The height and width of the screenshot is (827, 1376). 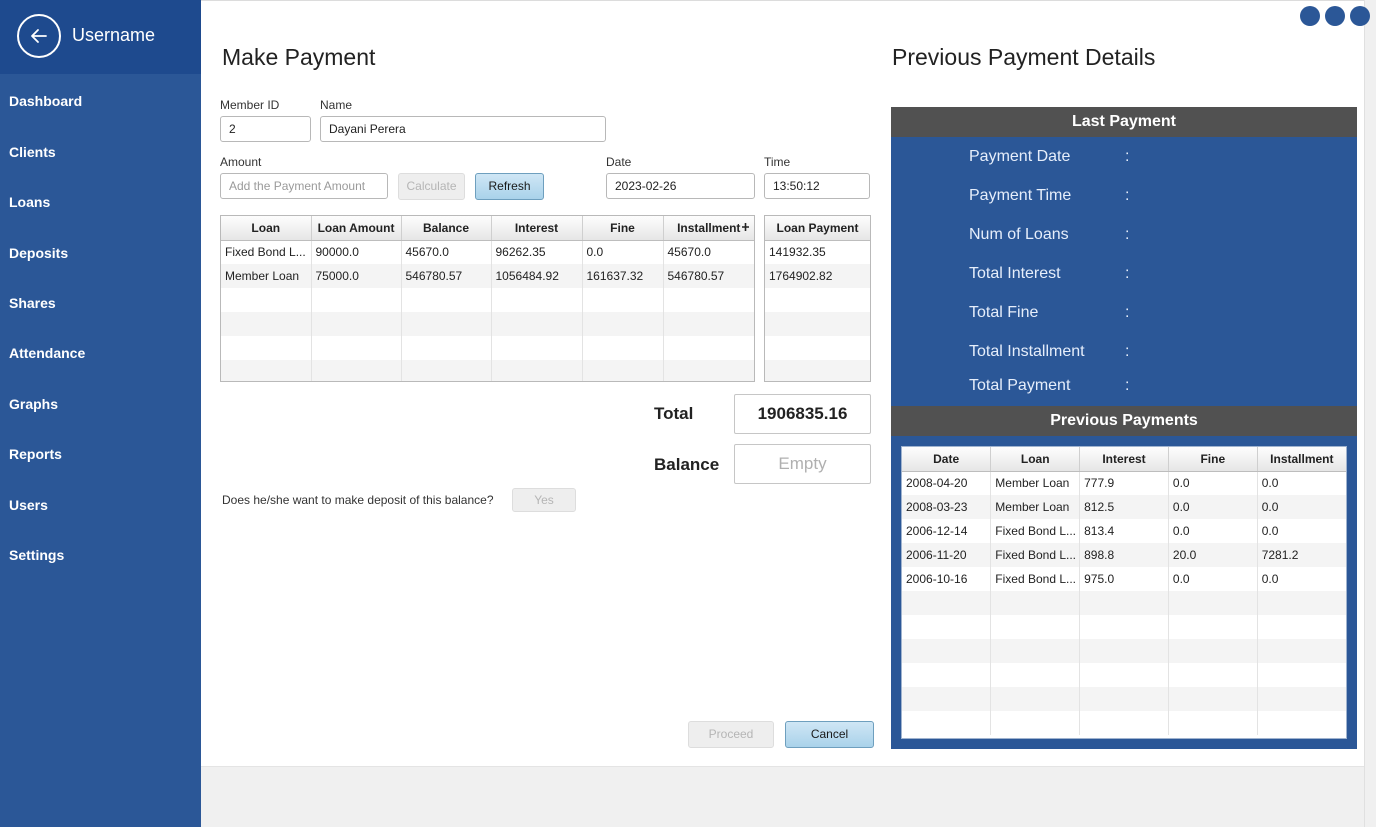 What do you see at coordinates (1124, 421) in the screenshot?
I see `previous-payments-header: Previous Payments` at bounding box center [1124, 421].